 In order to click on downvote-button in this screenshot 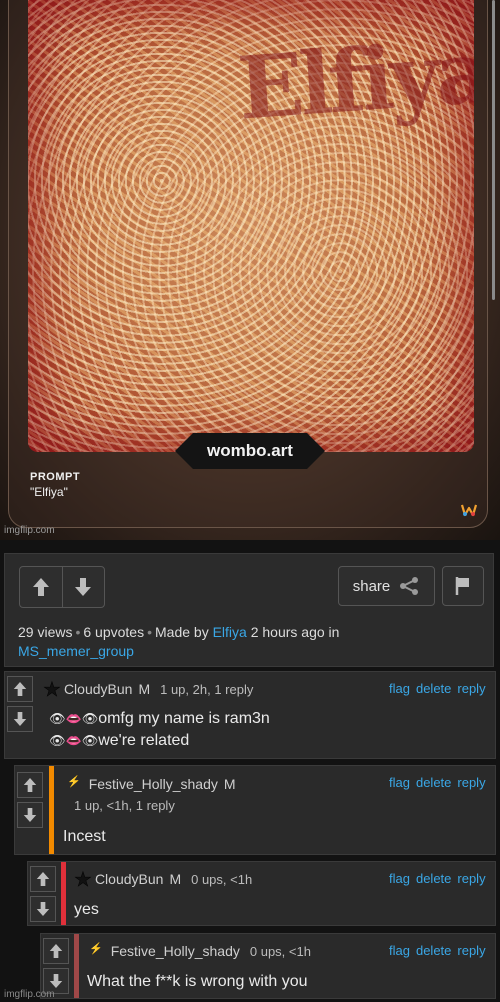, I will do `click(83, 587)`.